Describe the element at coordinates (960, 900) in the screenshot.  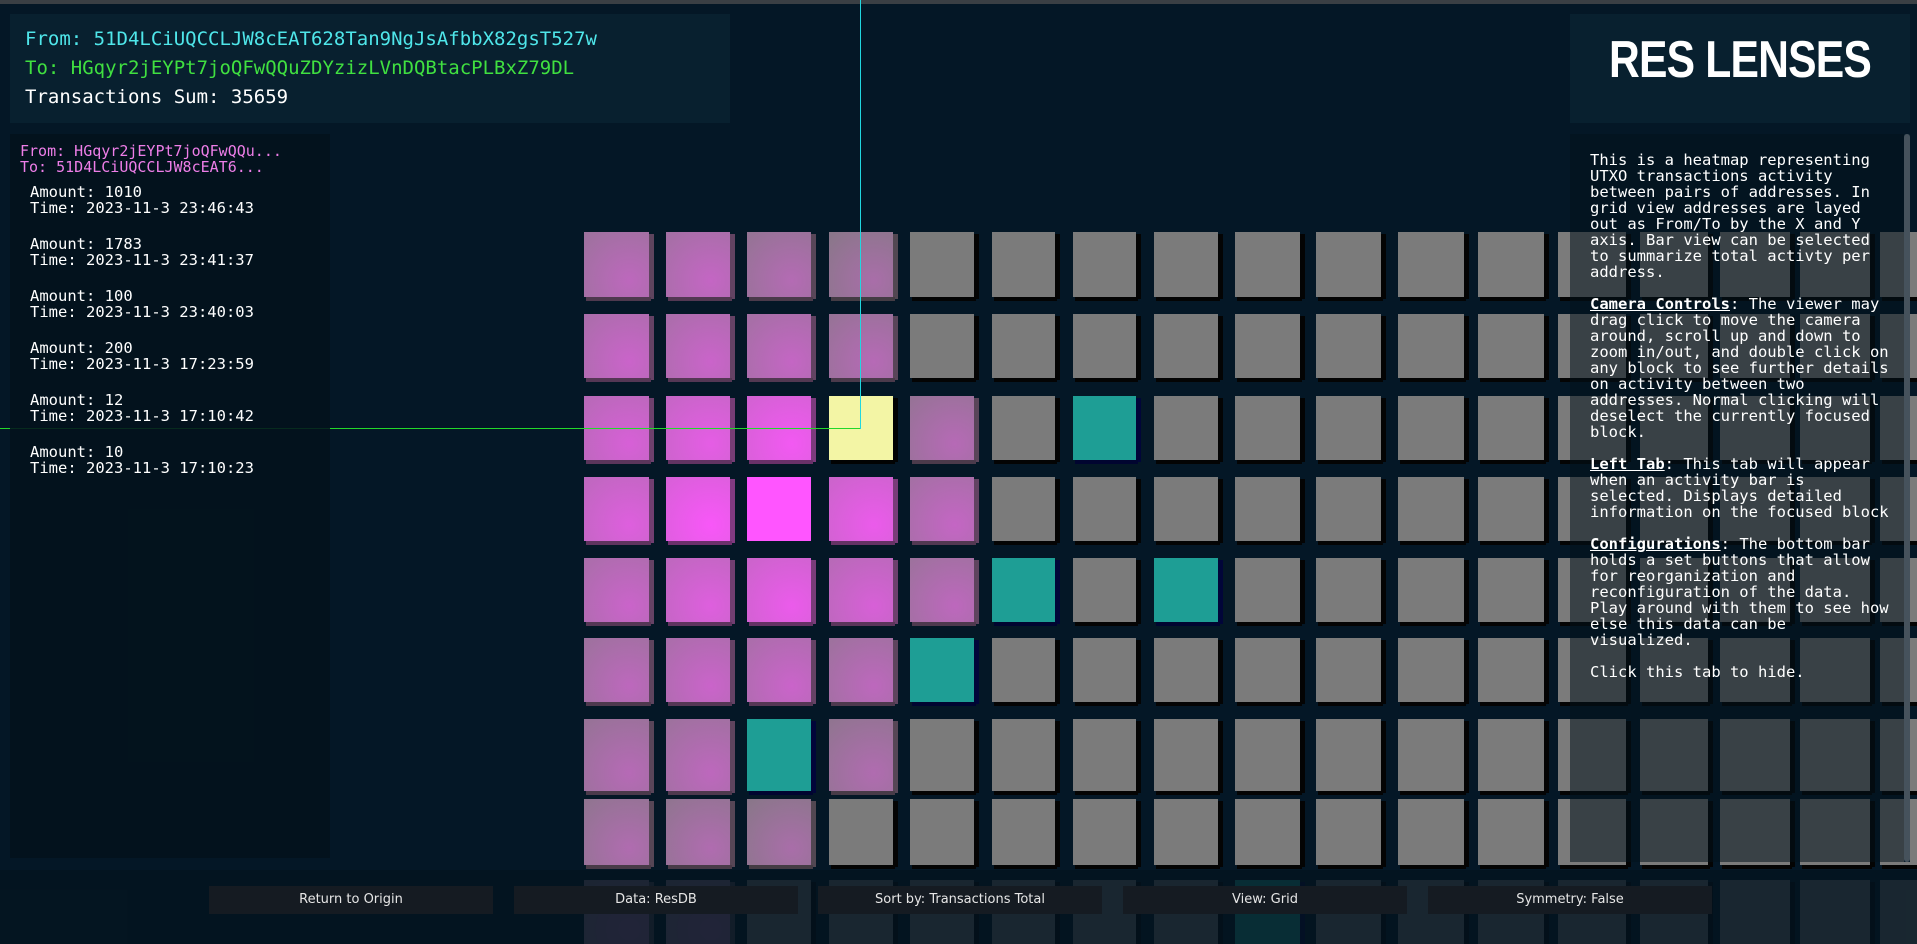
I see `sort-by-button: Sort by: Transactions Total` at that location.